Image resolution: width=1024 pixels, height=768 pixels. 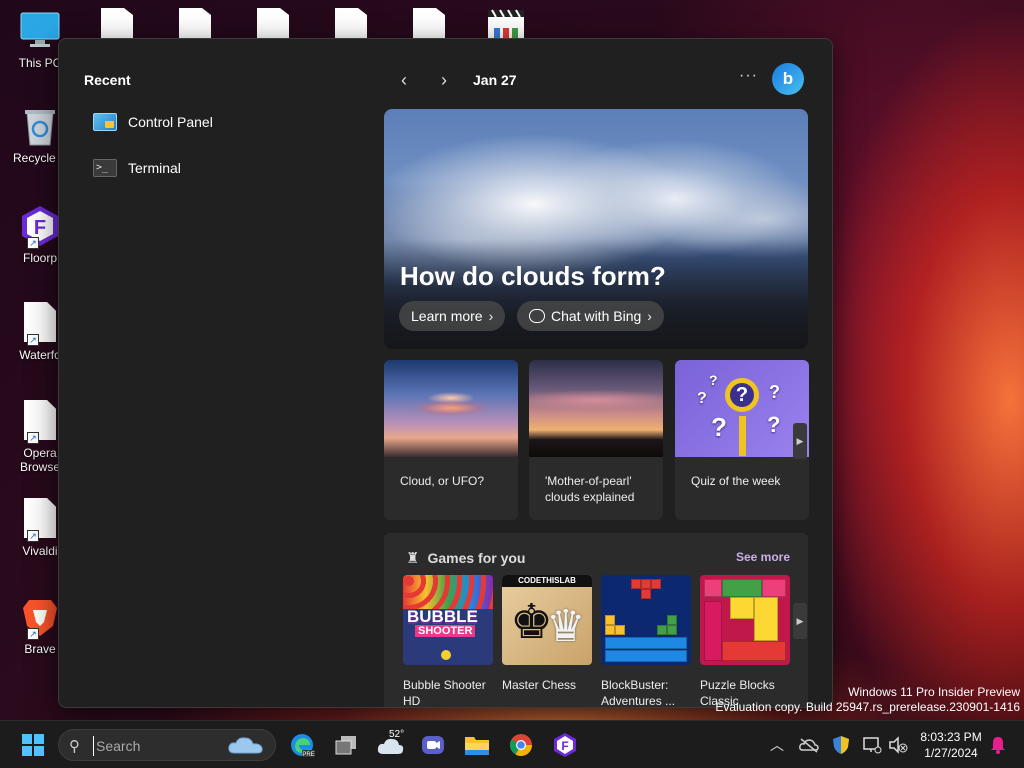 What do you see at coordinates (951, 745) in the screenshot?
I see `clock: 8:03:23 PM 1/27/2024` at bounding box center [951, 745].